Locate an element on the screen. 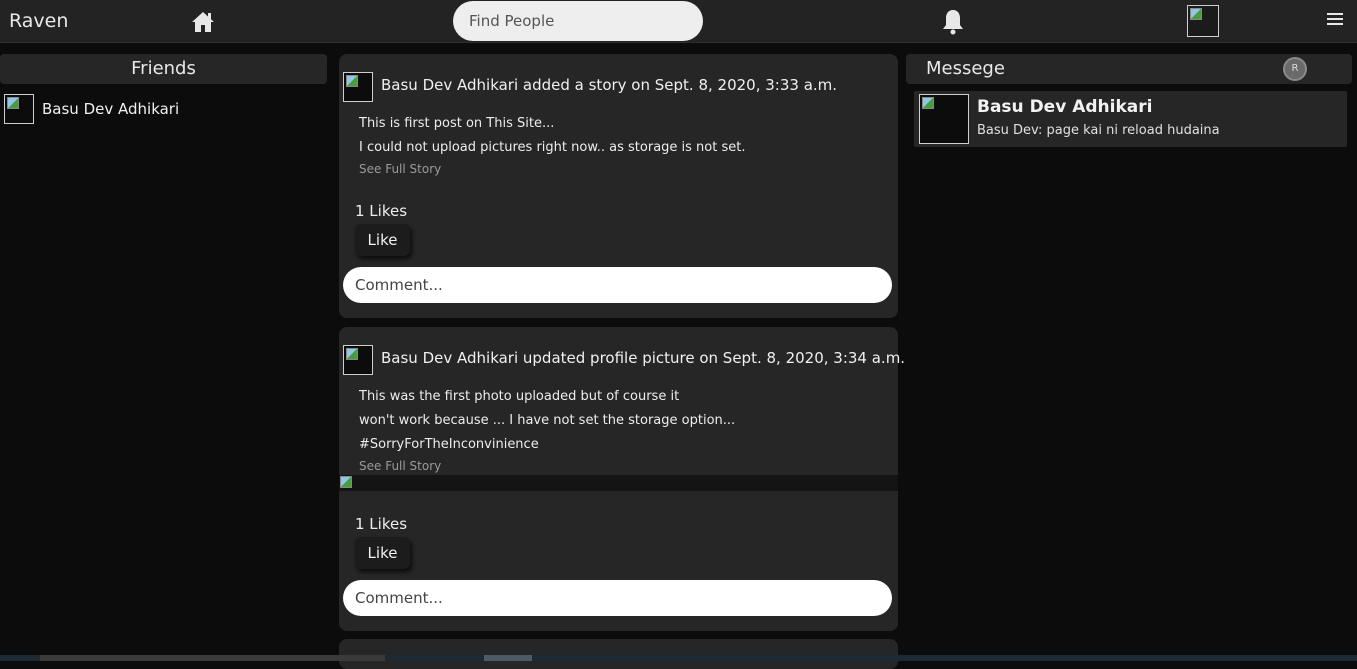 Image resolution: width=1357 pixels, height=669 pixels. broken-image-icon is located at coordinates (347, 483).